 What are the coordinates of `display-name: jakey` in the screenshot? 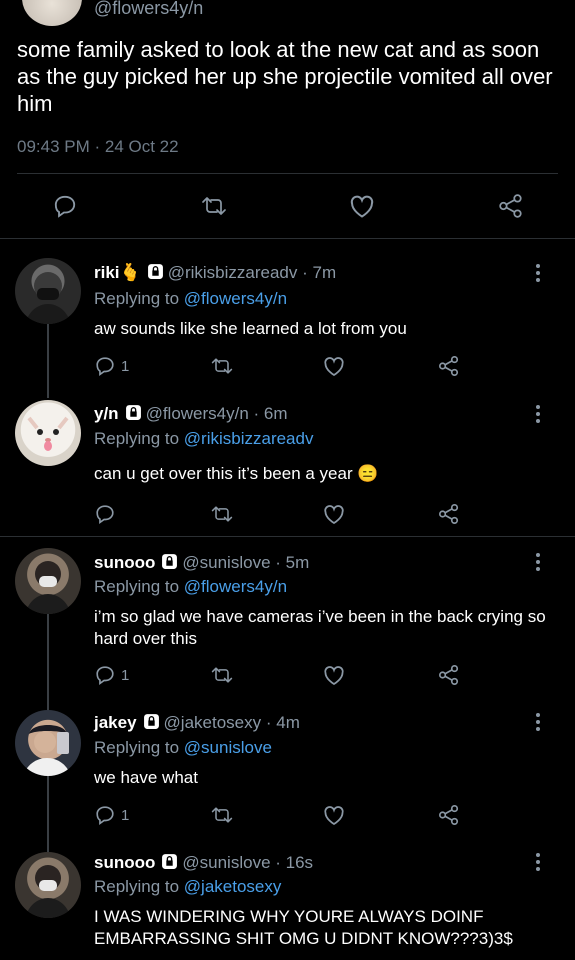 It's located at (115, 722).